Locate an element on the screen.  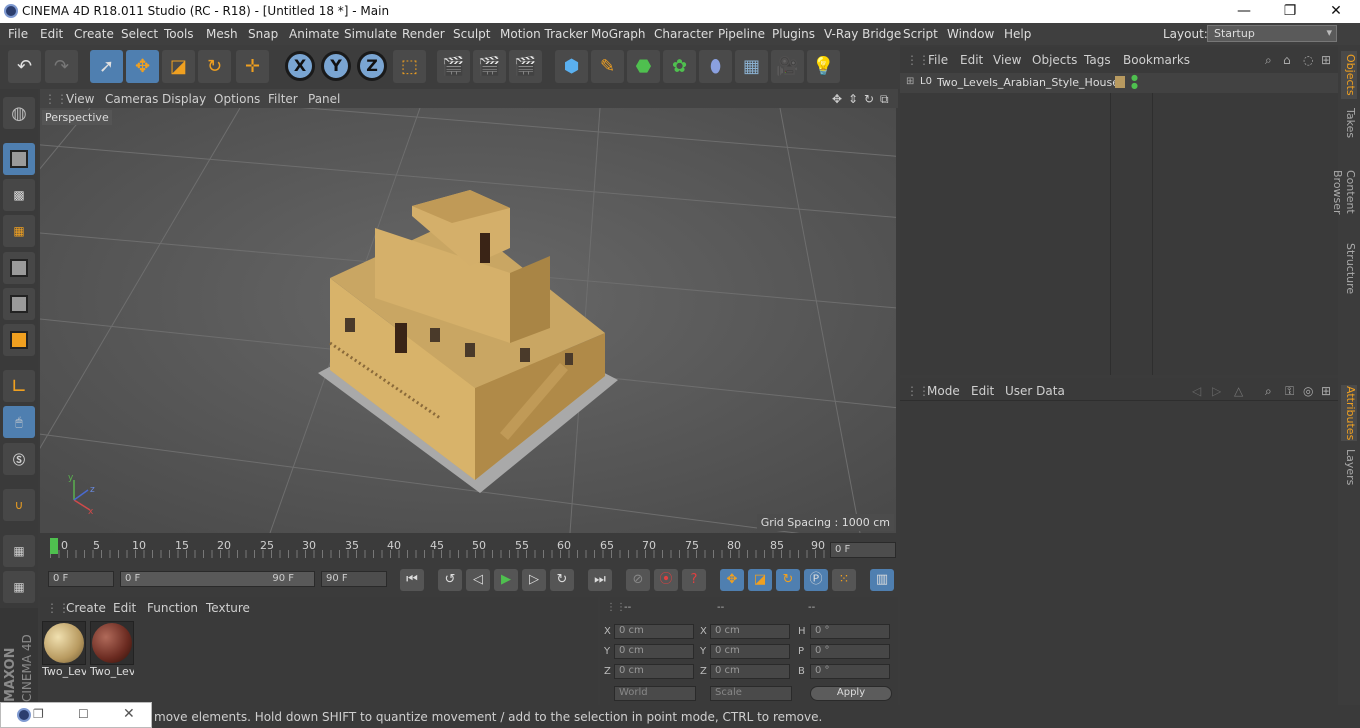
light-button: 💡 is located at coordinates (823, 66).